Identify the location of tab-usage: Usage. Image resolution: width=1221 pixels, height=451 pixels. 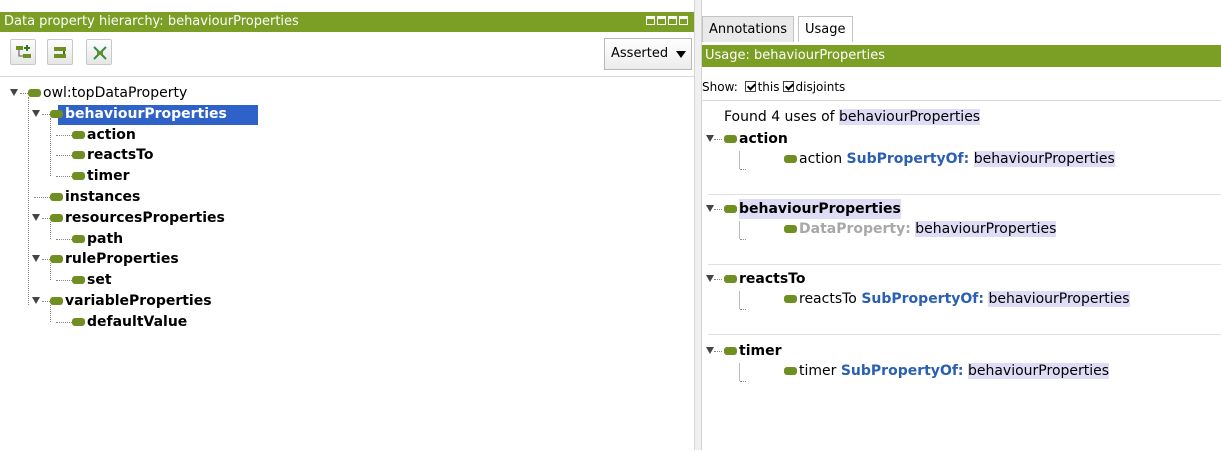
(825, 29).